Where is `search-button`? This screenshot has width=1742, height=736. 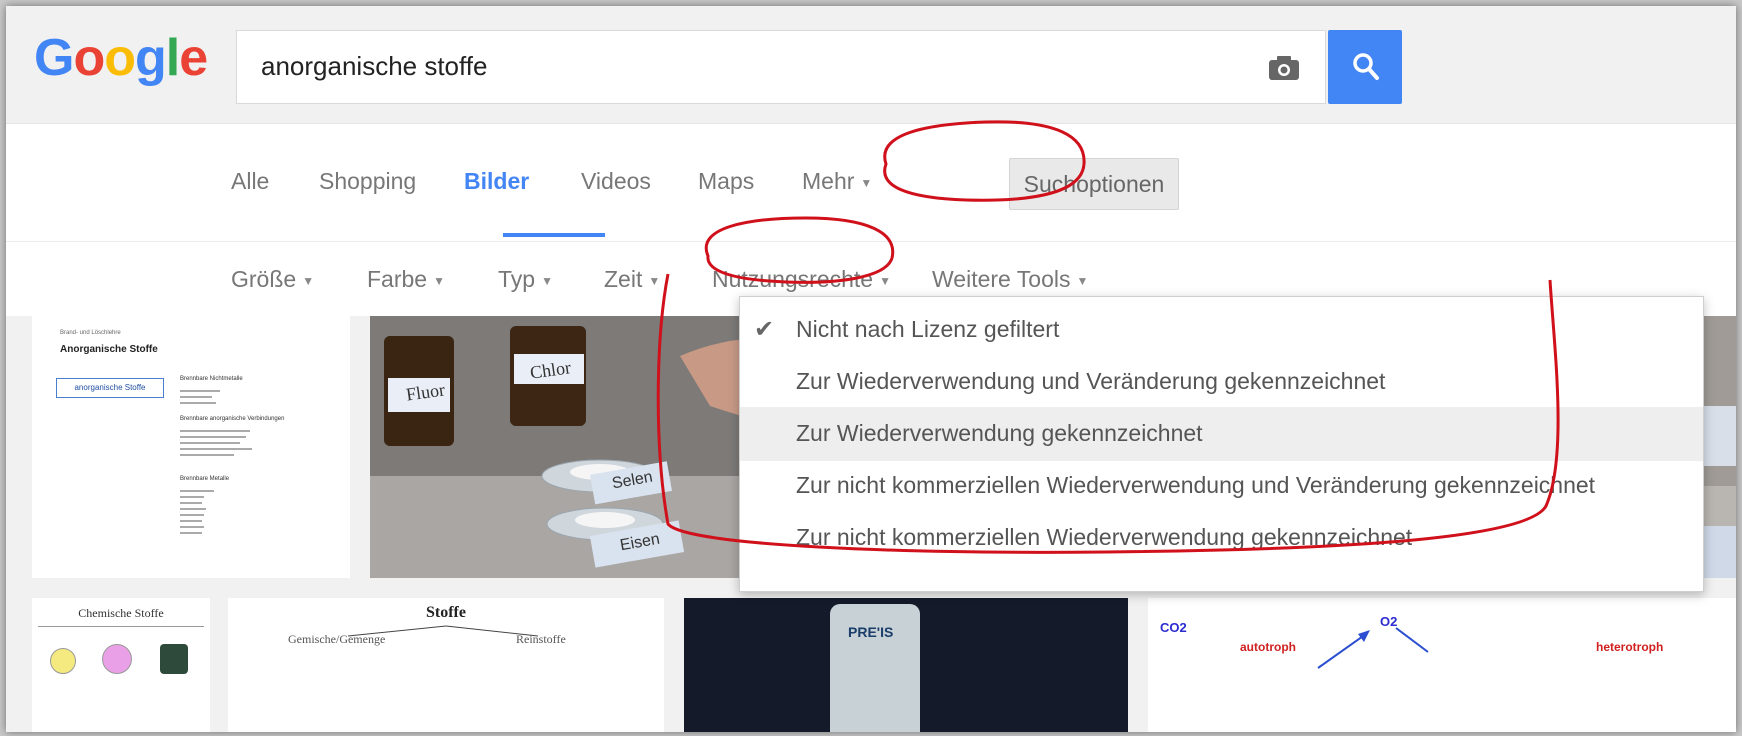 search-button is located at coordinates (1365, 67).